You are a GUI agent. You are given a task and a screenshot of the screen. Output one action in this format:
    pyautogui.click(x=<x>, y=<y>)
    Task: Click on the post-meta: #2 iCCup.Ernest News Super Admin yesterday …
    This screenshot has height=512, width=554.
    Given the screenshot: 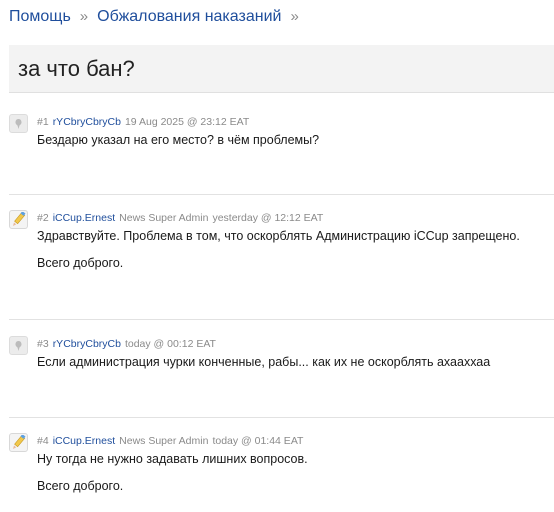 What is the action you would take?
    pyautogui.click(x=180, y=218)
    